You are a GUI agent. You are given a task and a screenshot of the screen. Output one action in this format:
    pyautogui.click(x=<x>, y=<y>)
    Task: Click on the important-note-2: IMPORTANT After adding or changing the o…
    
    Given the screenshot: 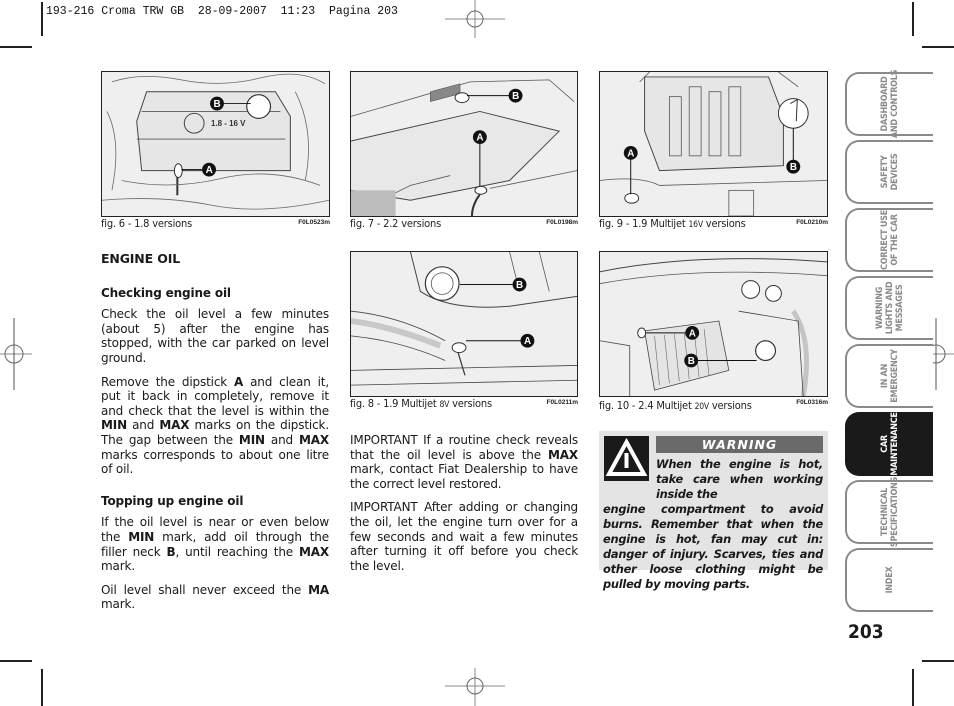 What is the action you would take?
    pyautogui.click(x=464, y=536)
    